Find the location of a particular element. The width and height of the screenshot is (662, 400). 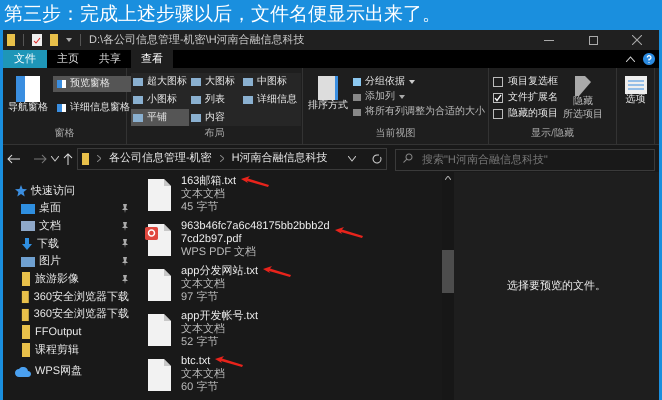

group-label: 当前视图 is located at coordinates (395, 134).